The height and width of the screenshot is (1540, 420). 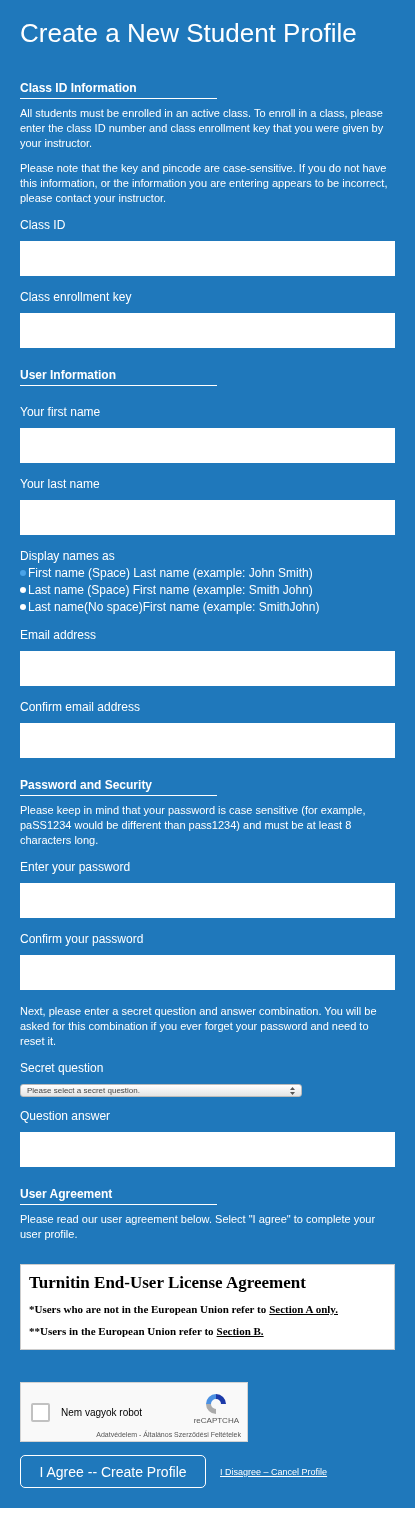 I want to click on agreement-note: **Users in the European Union refer to, so click(x=121, y=1331).